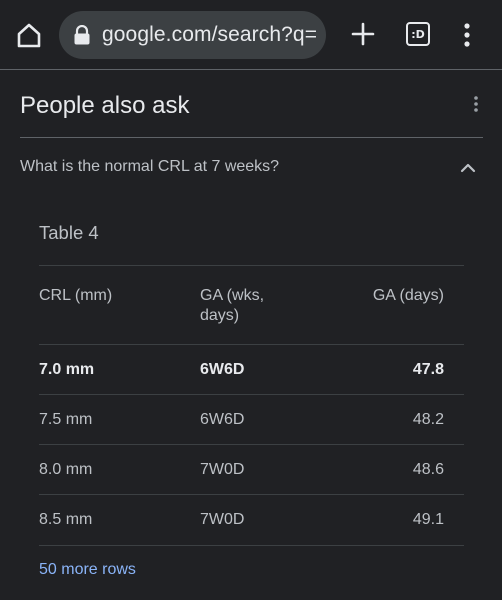  What do you see at coordinates (82, 34) in the screenshot?
I see `lock-icon` at bounding box center [82, 34].